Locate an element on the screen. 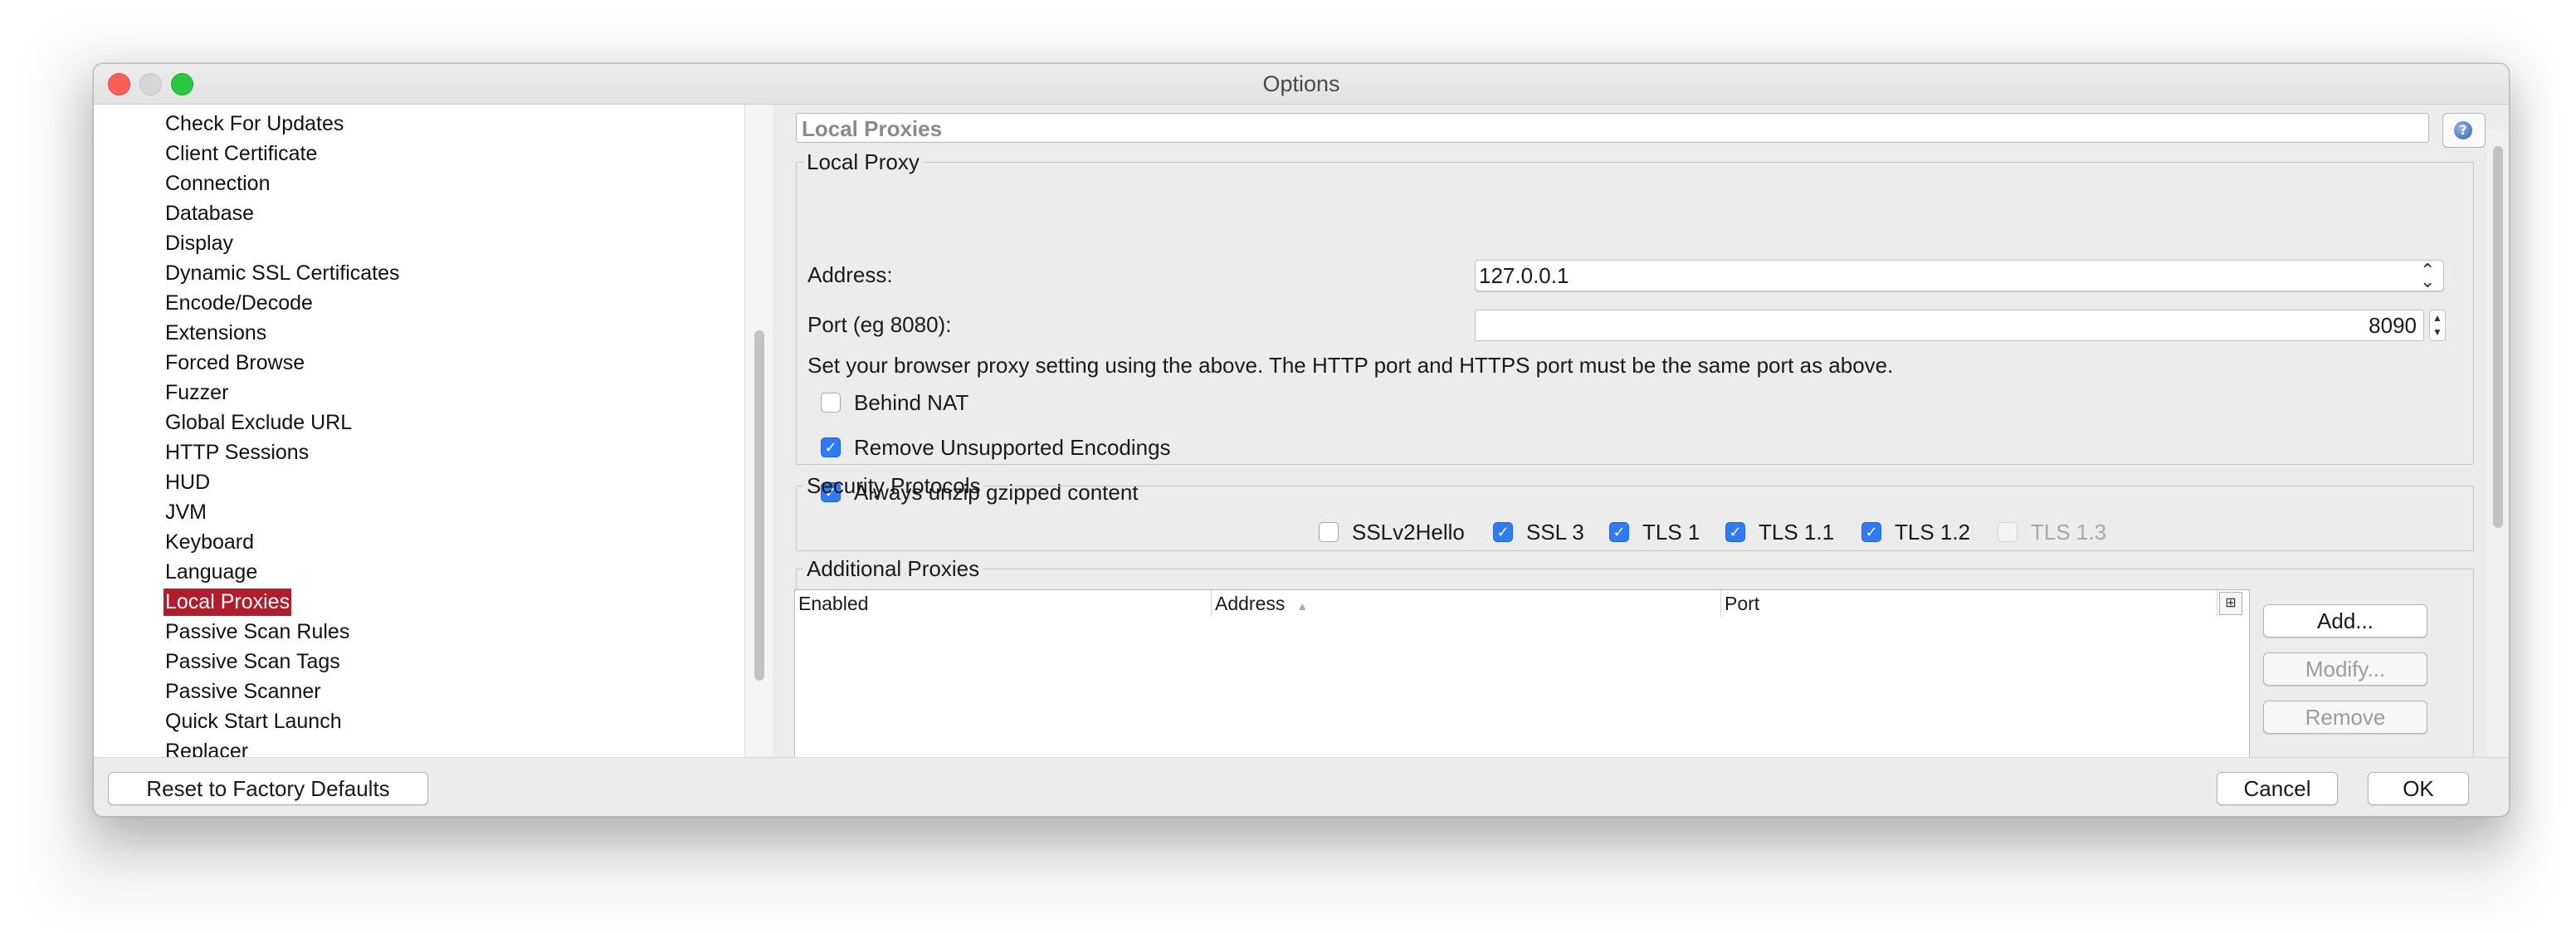 Image resolution: width=2576 pixels, height=933 pixels. protocol-label: SSLv2Hello is located at coordinates (1409, 532).